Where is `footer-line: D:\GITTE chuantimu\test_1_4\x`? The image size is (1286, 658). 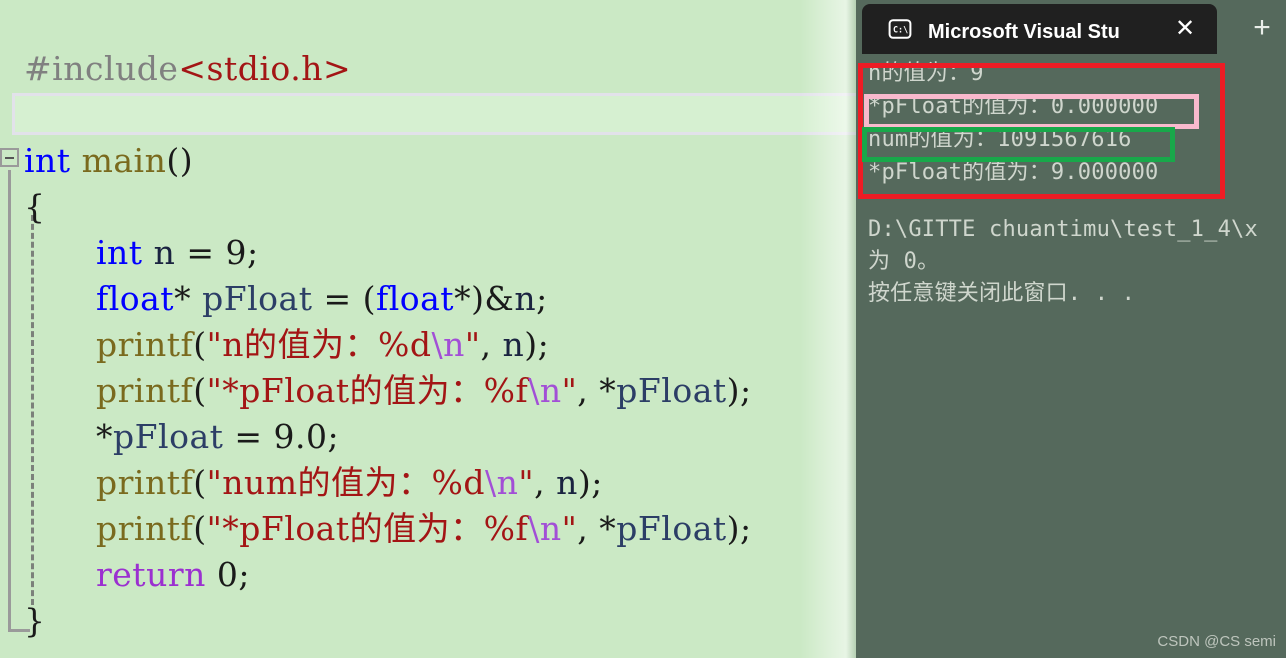
footer-line: D:\GITTE chuantimu\test_1_4\x is located at coordinates (1063, 229).